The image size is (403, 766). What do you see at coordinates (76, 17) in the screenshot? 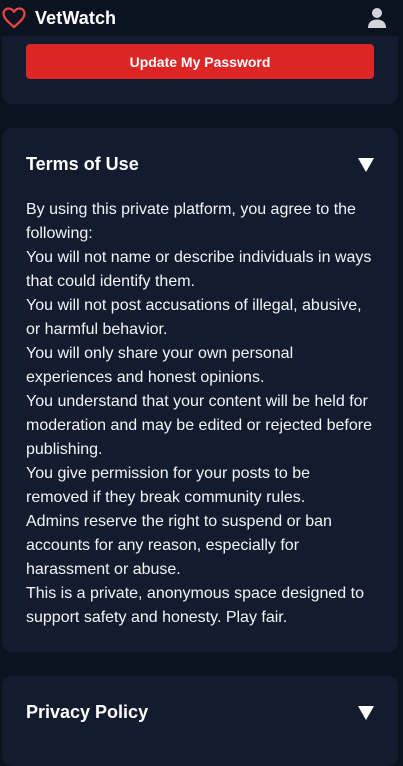
I see `app-name: VetWatch` at bounding box center [76, 17].